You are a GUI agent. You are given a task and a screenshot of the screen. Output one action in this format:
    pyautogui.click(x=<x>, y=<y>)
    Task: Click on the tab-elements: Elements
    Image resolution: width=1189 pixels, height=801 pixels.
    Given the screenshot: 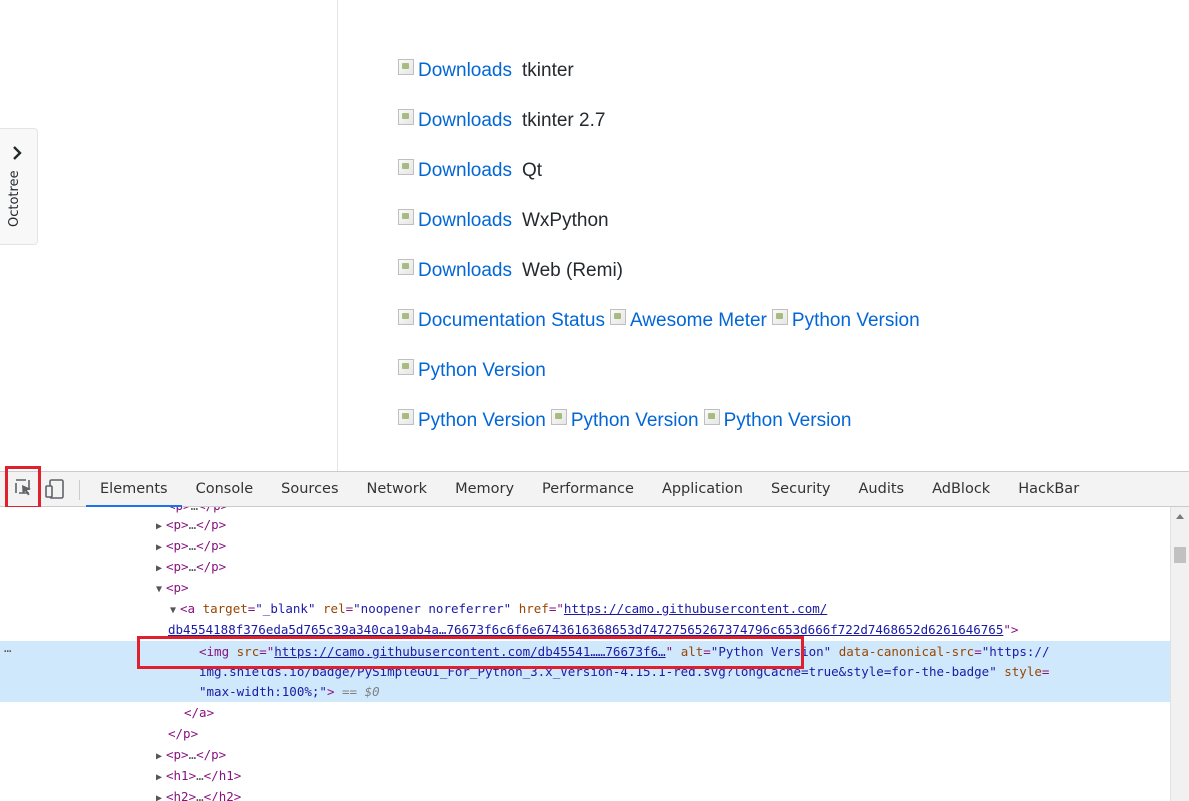 What is the action you would take?
    pyautogui.click(x=134, y=489)
    